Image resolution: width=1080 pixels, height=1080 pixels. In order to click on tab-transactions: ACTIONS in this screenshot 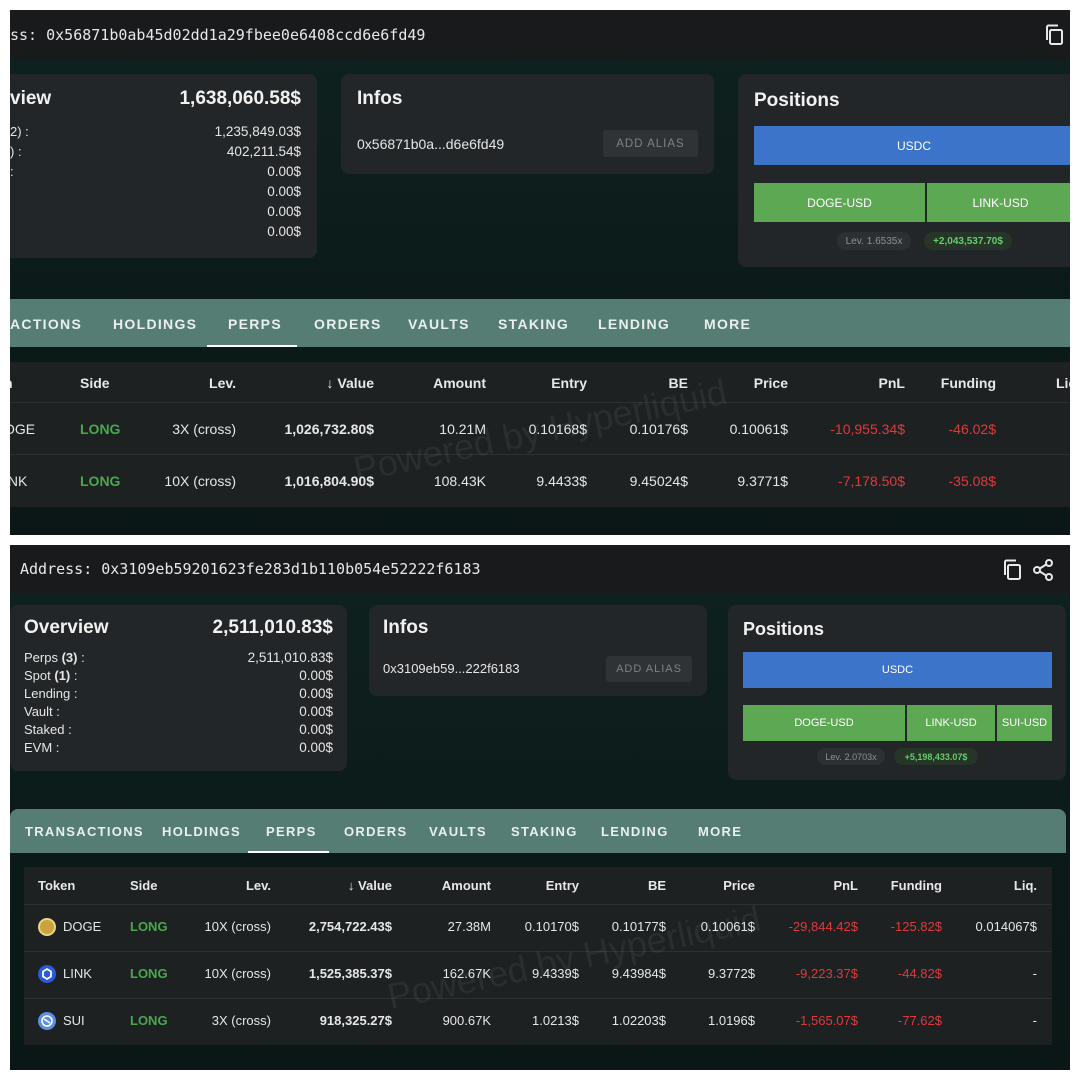, I will do `click(46, 324)`.